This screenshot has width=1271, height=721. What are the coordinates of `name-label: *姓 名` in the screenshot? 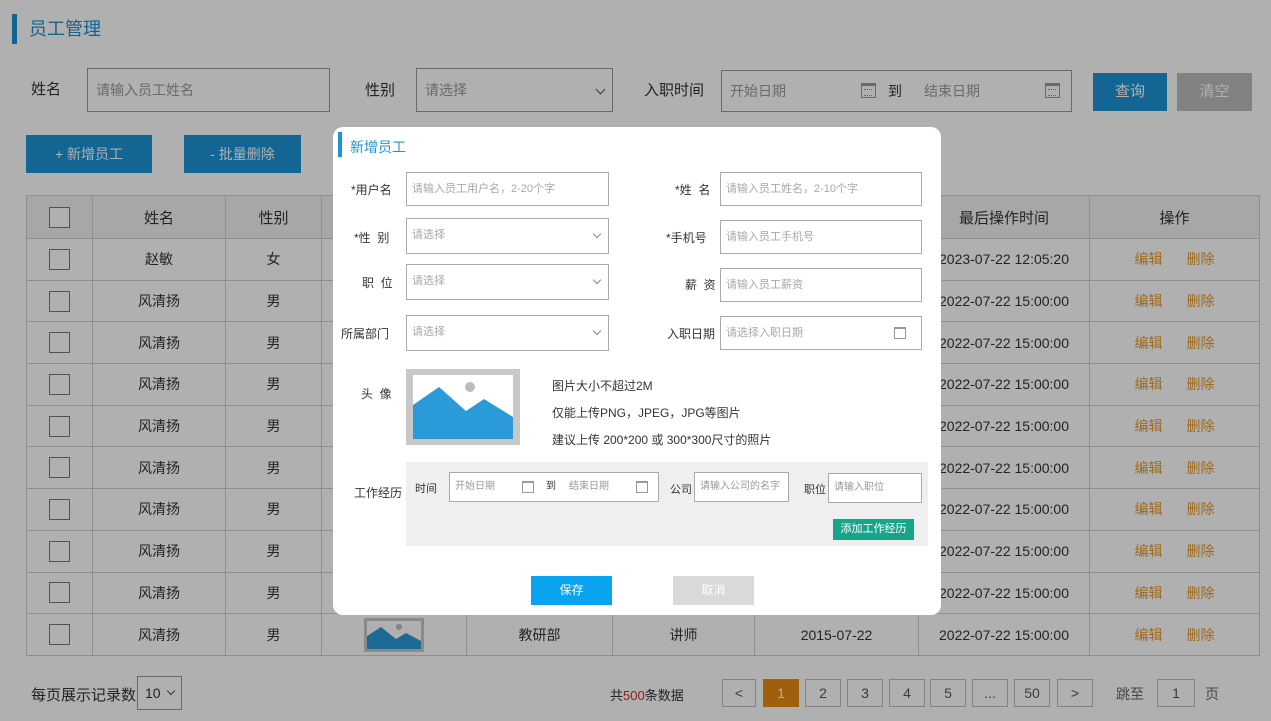 It's located at (693, 190).